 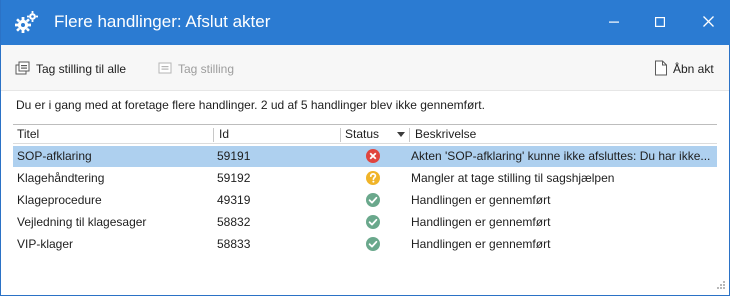 What do you see at coordinates (720, 286) in the screenshot?
I see `resize-grip-icon` at bounding box center [720, 286].